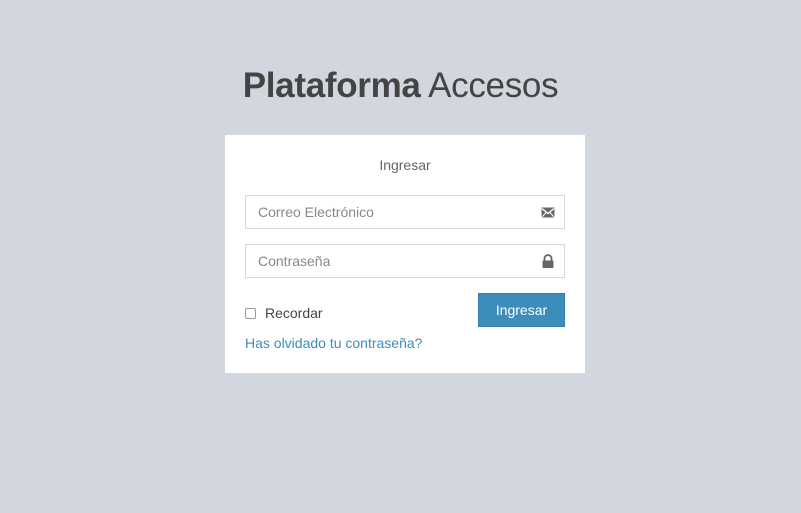  I want to click on remember-me: Recordar, so click(284, 313).